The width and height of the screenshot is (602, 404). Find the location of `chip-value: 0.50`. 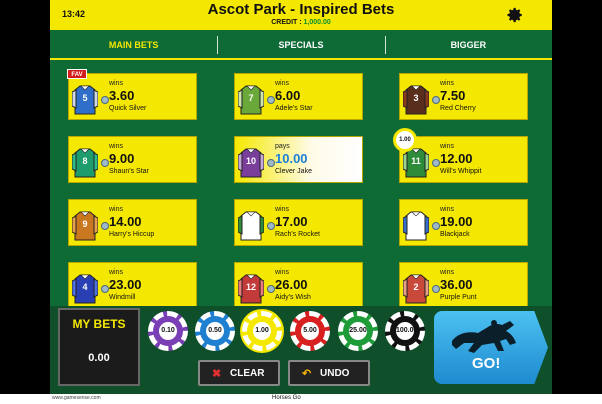

chip-value: 0.50 is located at coordinates (215, 331).